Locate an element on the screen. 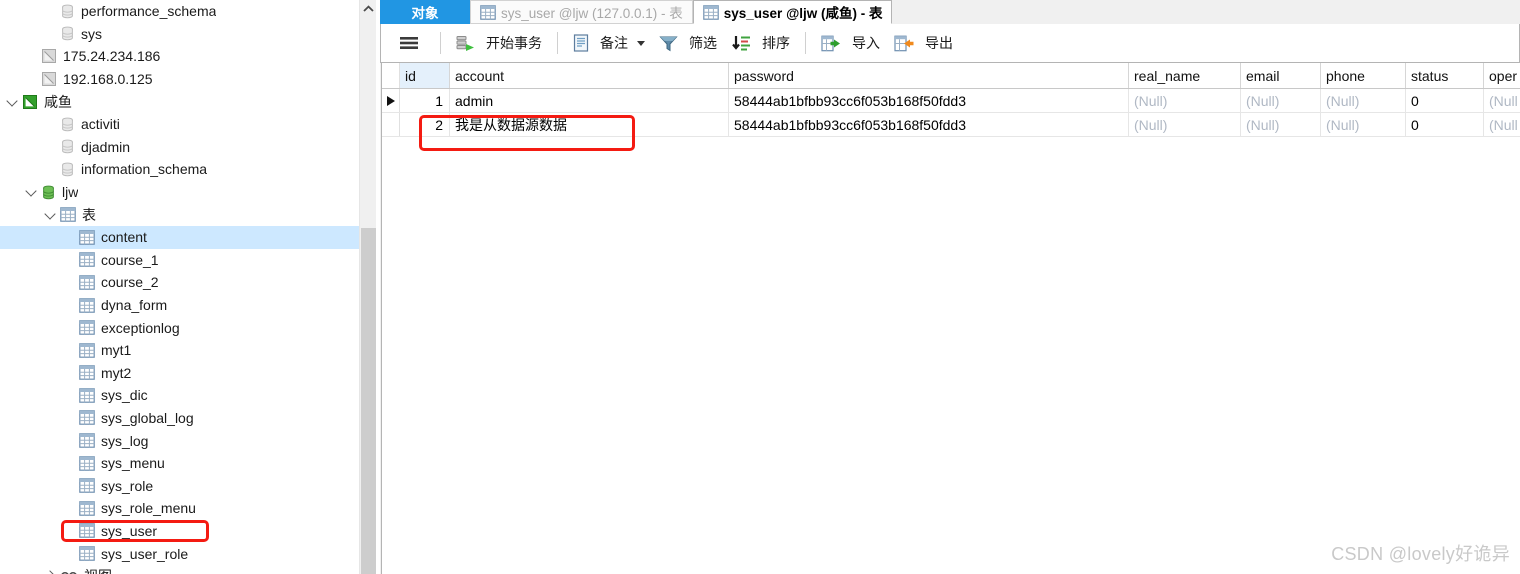 The image size is (1520, 574). tree-item-label: djadmin is located at coordinates (106, 146).